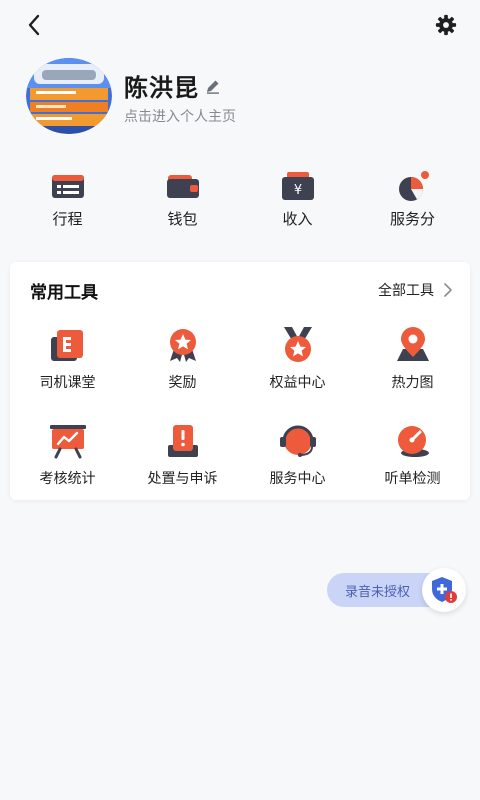  What do you see at coordinates (406, 291) in the screenshot?
I see `all-tools-label: 全部工具` at bounding box center [406, 291].